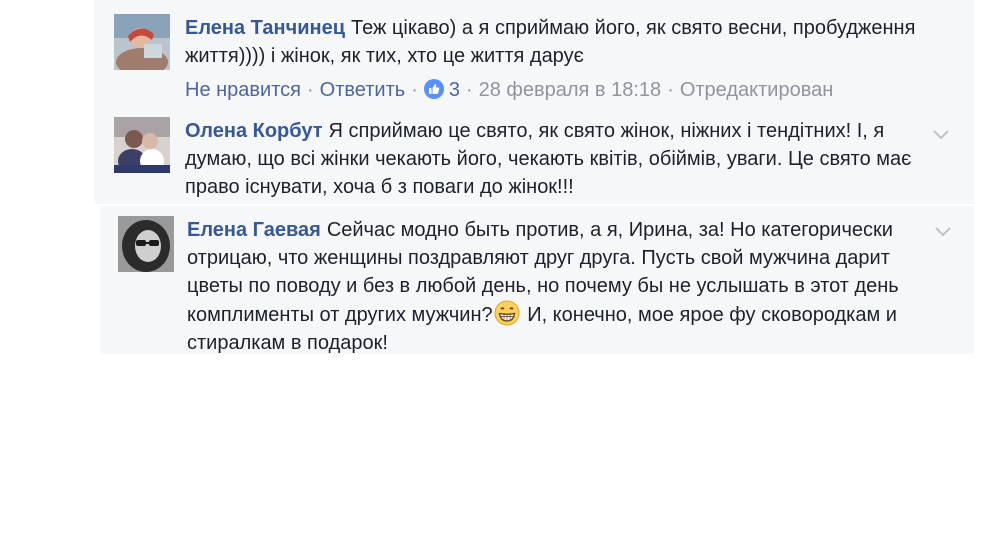 The height and width of the screenshot is (539, 1000). Describe the element at coordinates (454, 90) in the screenshot. I see `likes-count: 3` at that location.